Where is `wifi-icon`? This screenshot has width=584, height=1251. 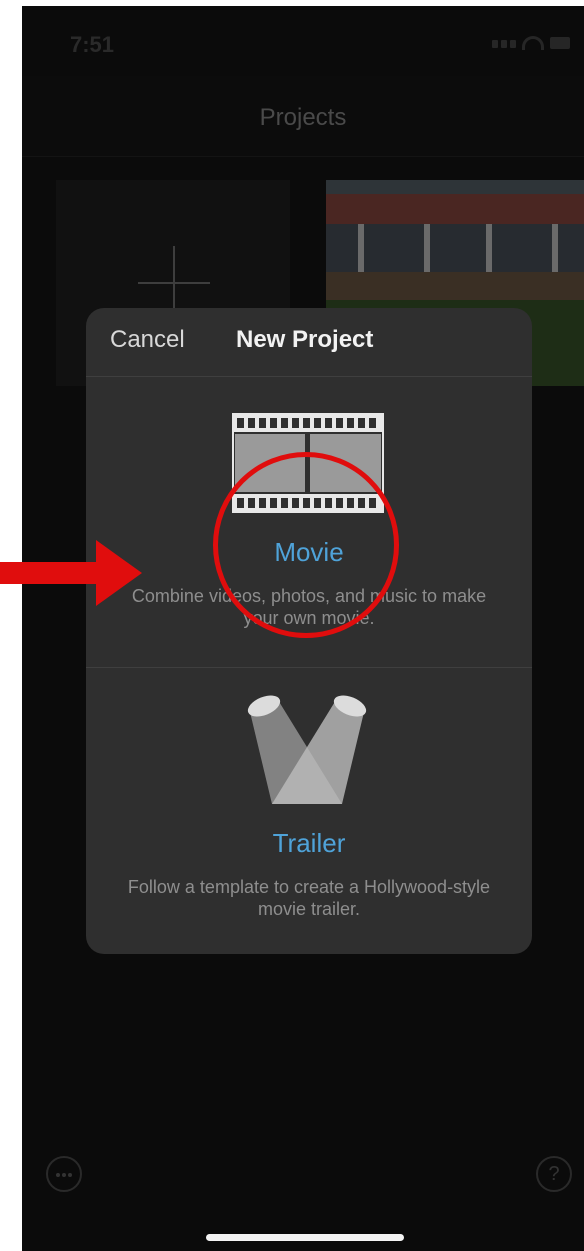 wifi-icon is located at coordinates (533, 43).